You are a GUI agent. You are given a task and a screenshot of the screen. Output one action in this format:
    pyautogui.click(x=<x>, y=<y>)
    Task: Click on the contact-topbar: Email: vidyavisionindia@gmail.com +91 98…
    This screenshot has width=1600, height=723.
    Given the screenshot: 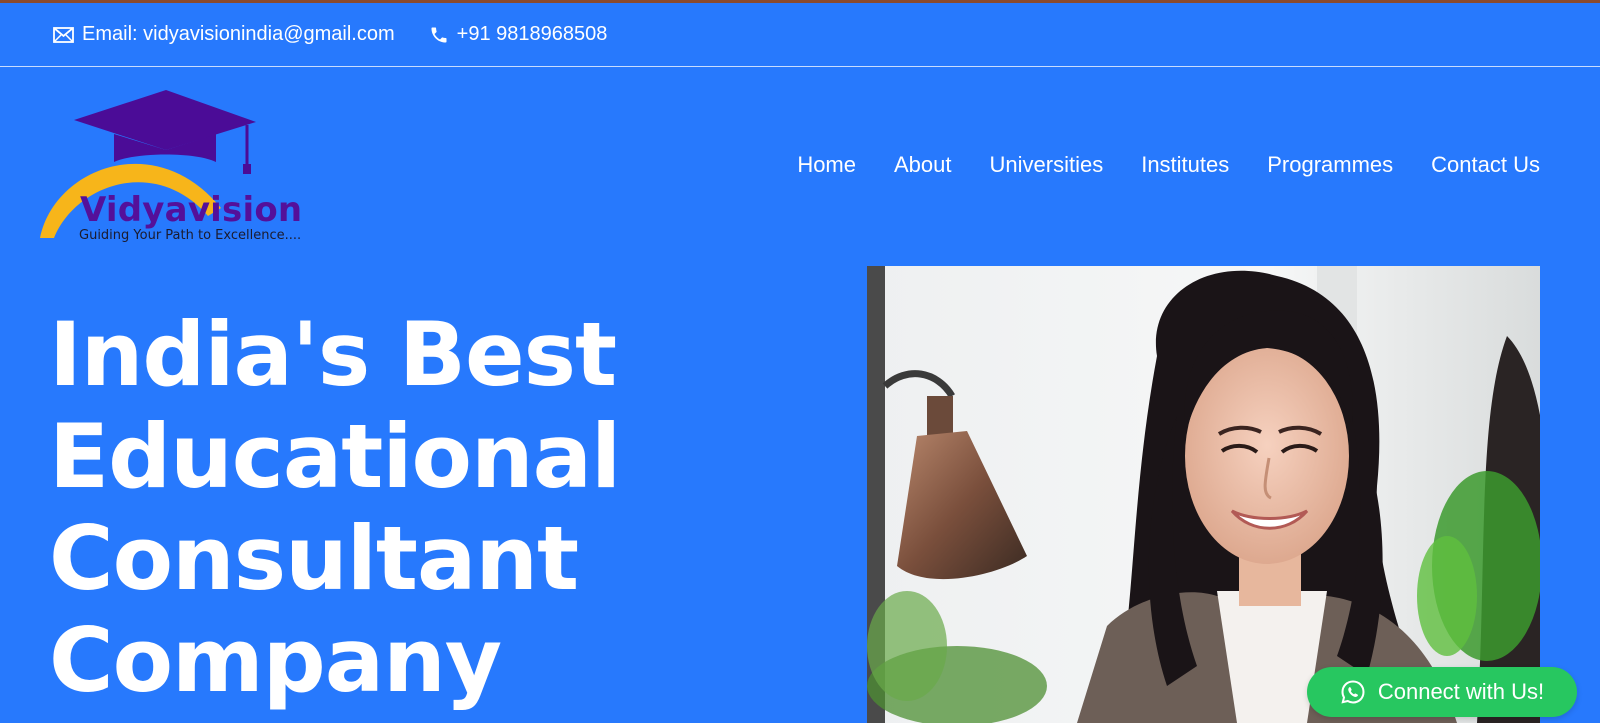 What is the action you would take?
    pyautogui.click(x=800, y=35)
    